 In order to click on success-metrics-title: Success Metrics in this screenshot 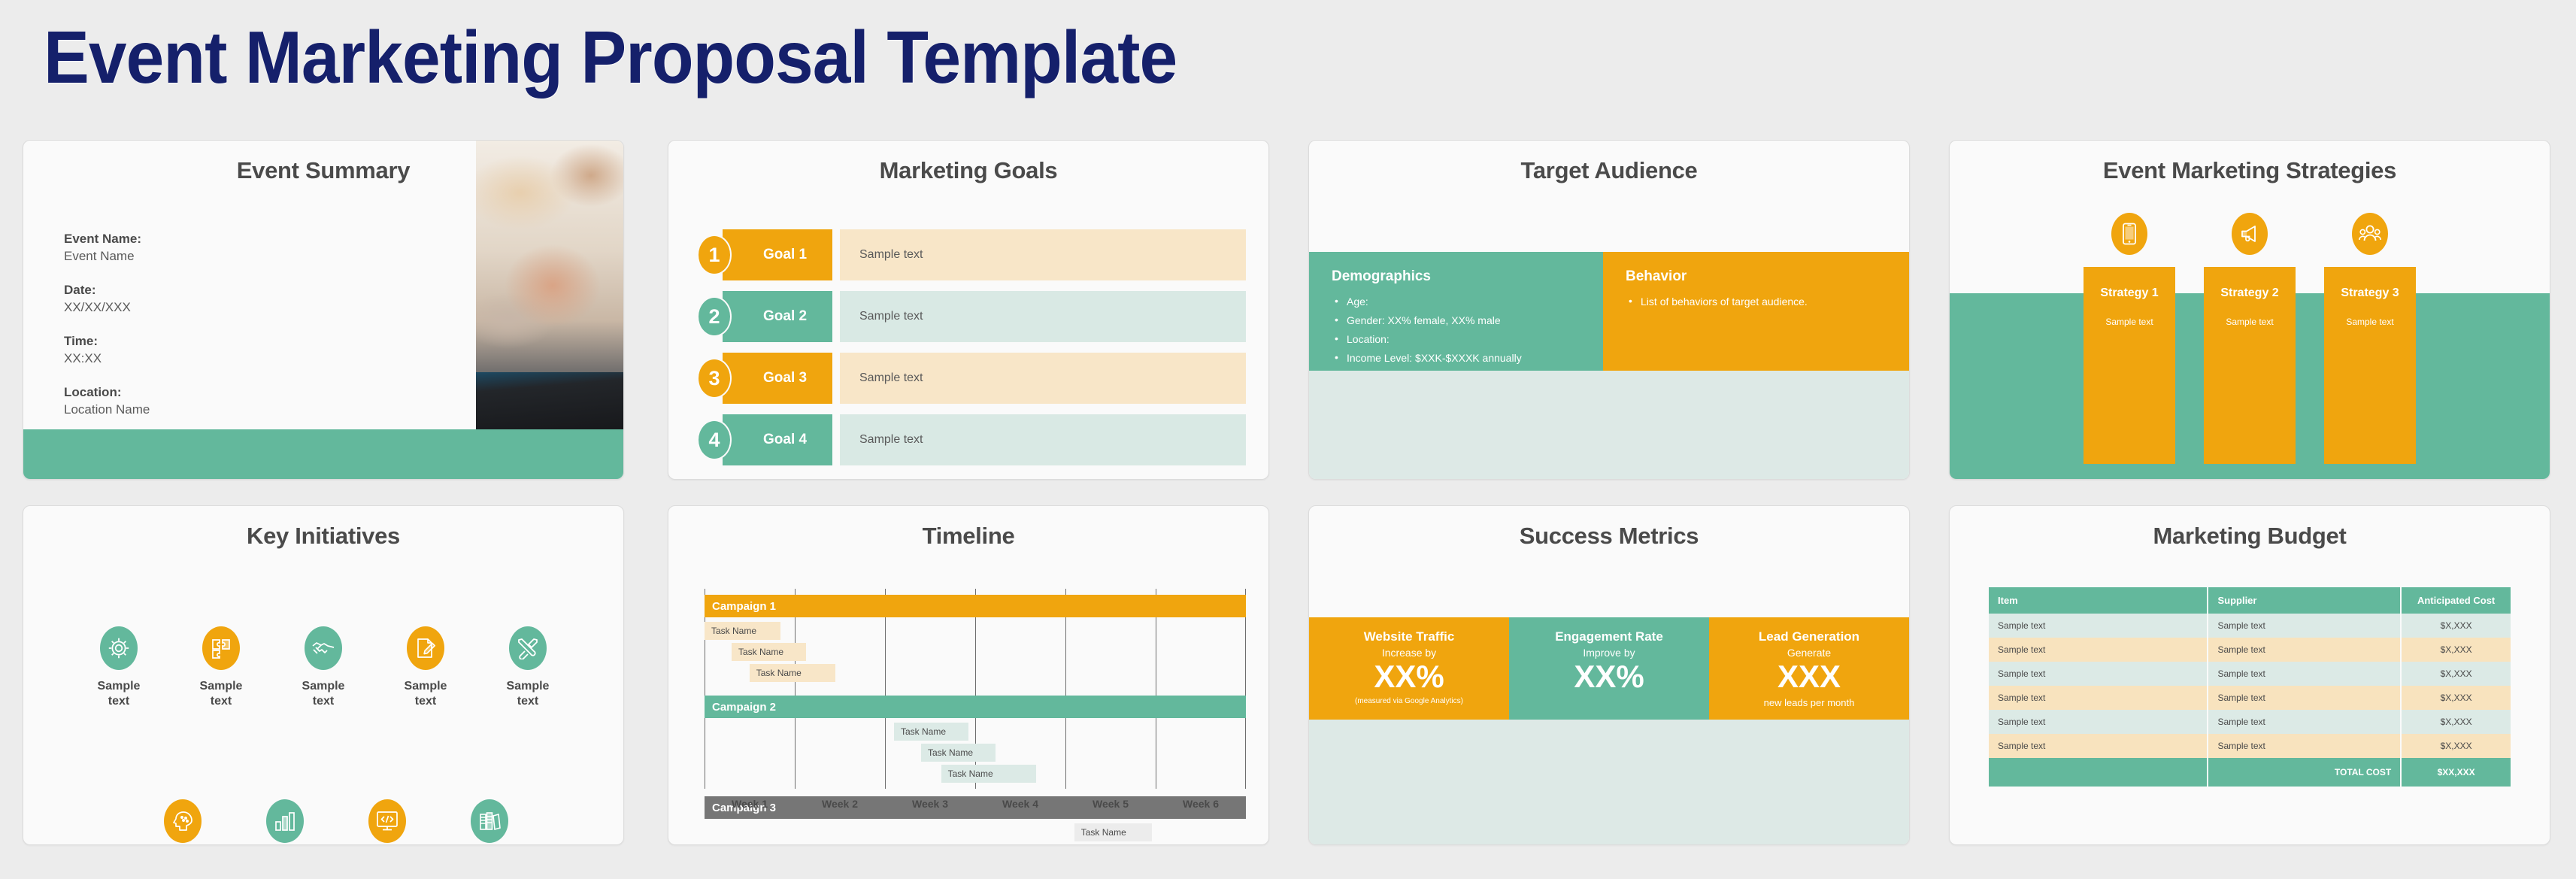, I will do `click(1609, 536)`.